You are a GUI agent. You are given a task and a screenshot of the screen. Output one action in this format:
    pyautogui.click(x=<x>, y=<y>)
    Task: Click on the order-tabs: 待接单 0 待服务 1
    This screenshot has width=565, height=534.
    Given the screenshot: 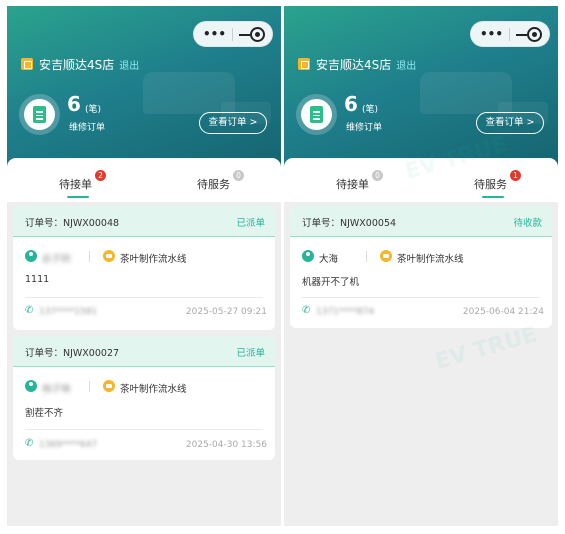 What is the action you would take?
    pyautogui.click(x=421, y=180)
    